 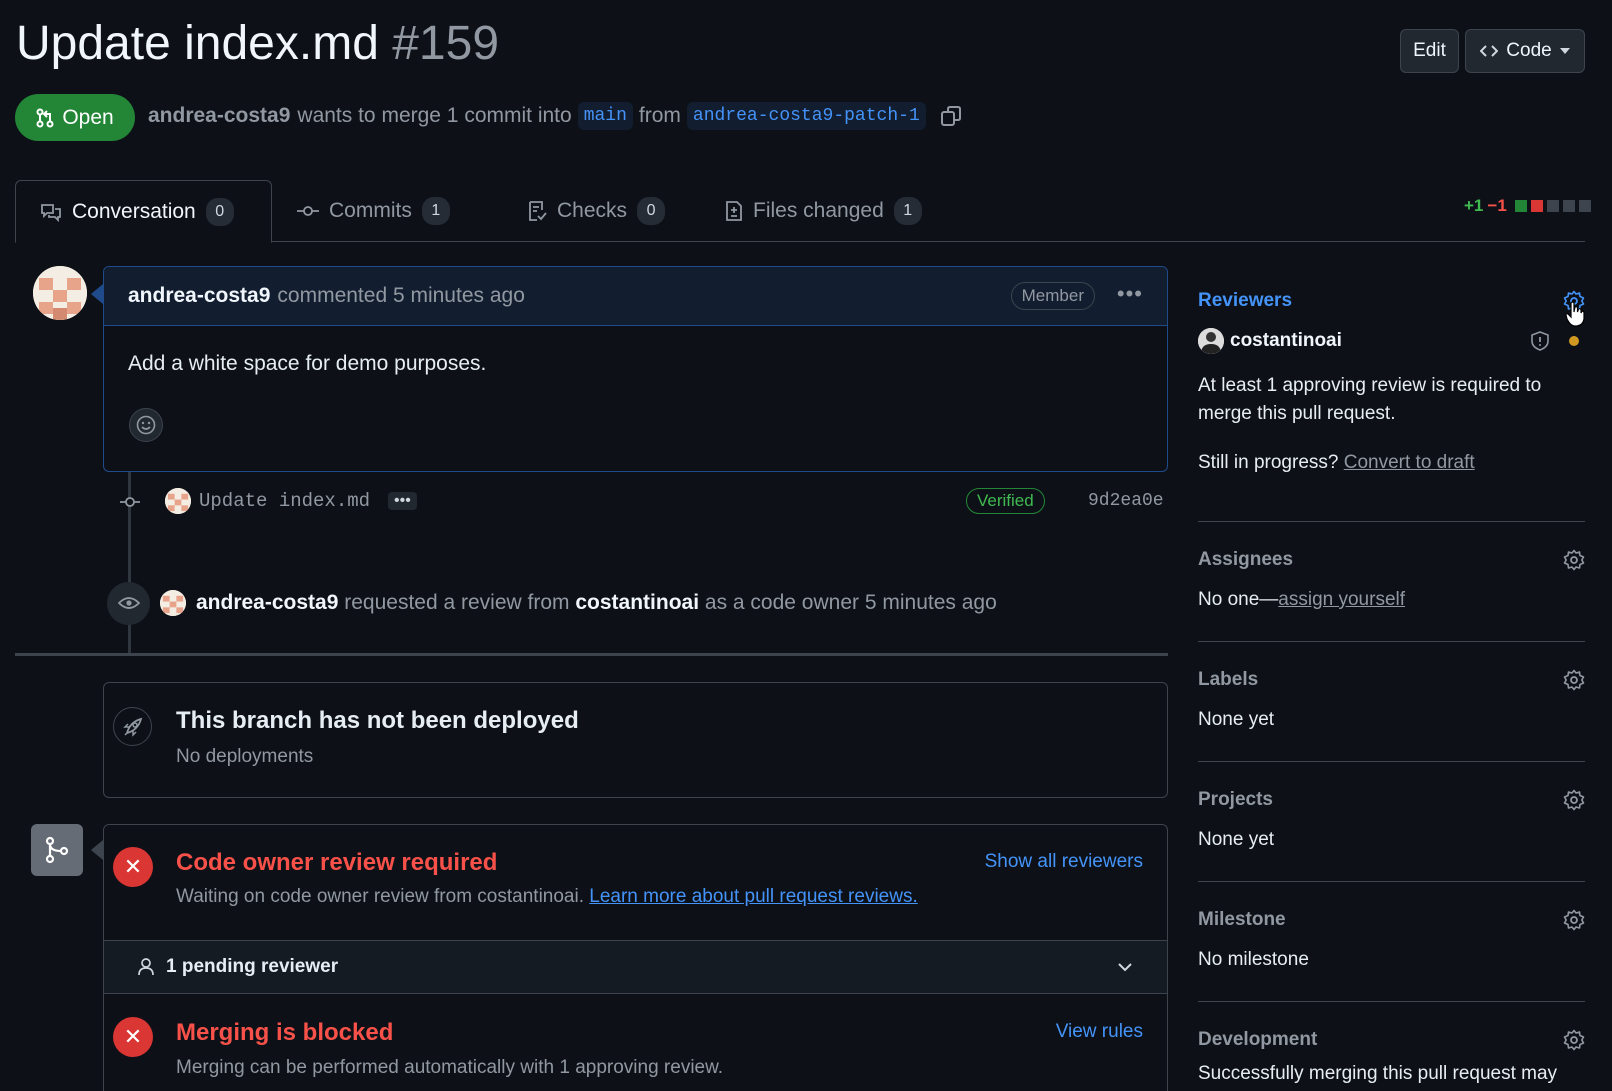 What do you see at coordinates (1341, 599) in the screenshot?
I see `assign-yourself-link: assign yourself` at bounding box center [1341, 599].